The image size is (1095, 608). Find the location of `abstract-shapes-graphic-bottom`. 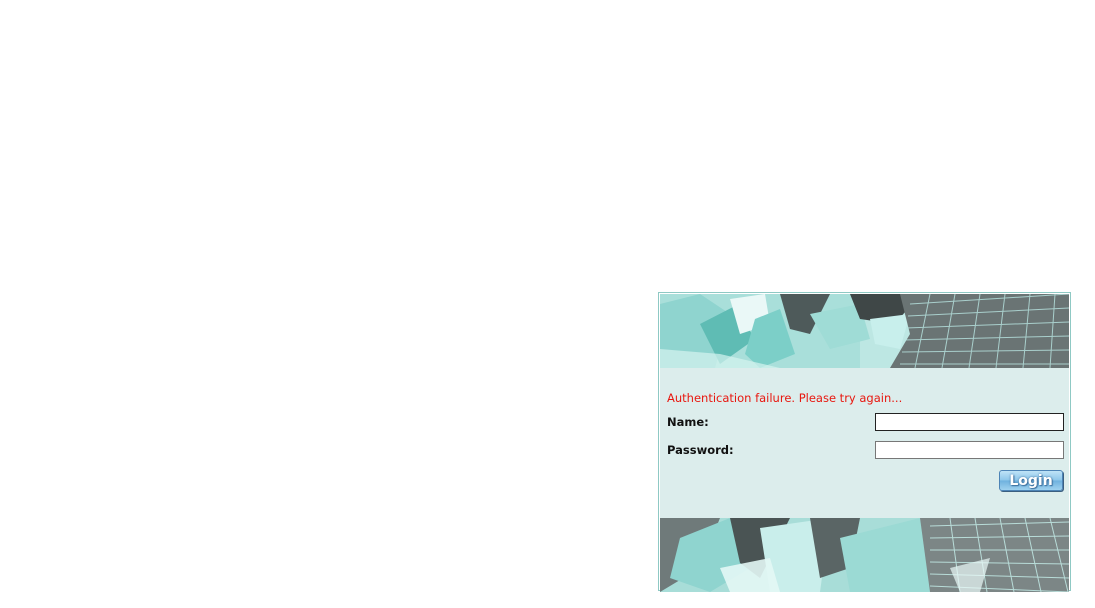

abstract-shapes-graphic-bottom is located at coordinates (864, 555).